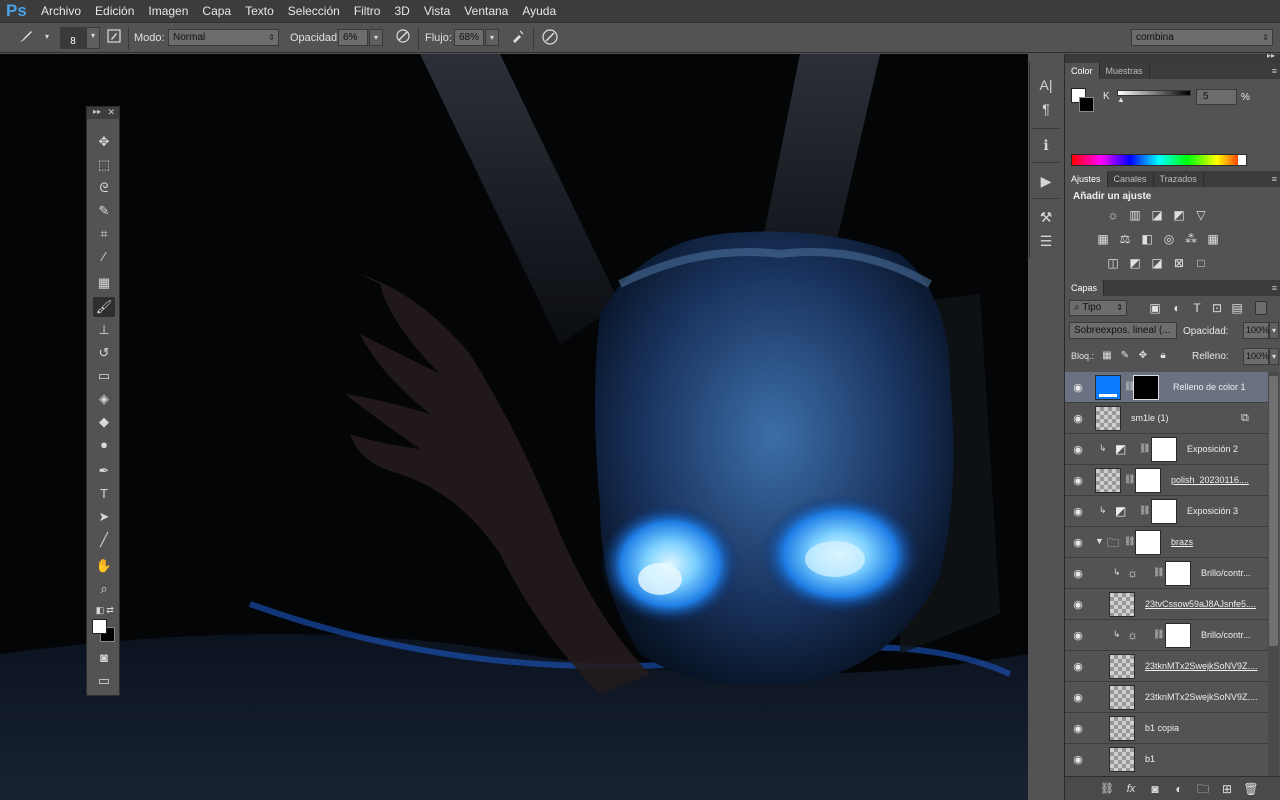 This screenshot has height=800, width=1280. I want to click on menu-seleccion: Selección, so click(314, 11).